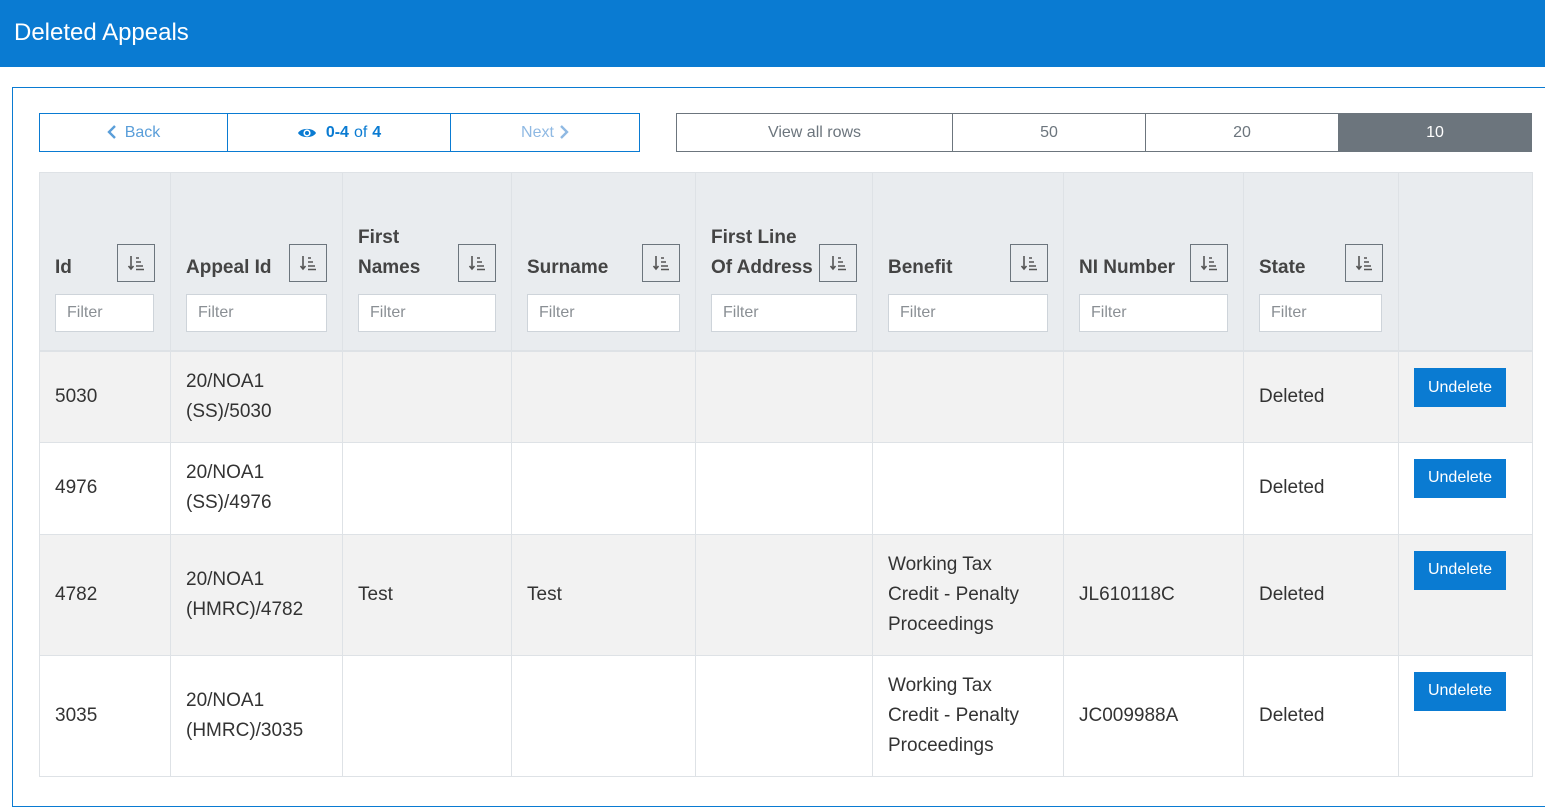  Describe the element at coordinates (229, 267) in the screenshot. I see `column-label: Appeal Id` at that location.